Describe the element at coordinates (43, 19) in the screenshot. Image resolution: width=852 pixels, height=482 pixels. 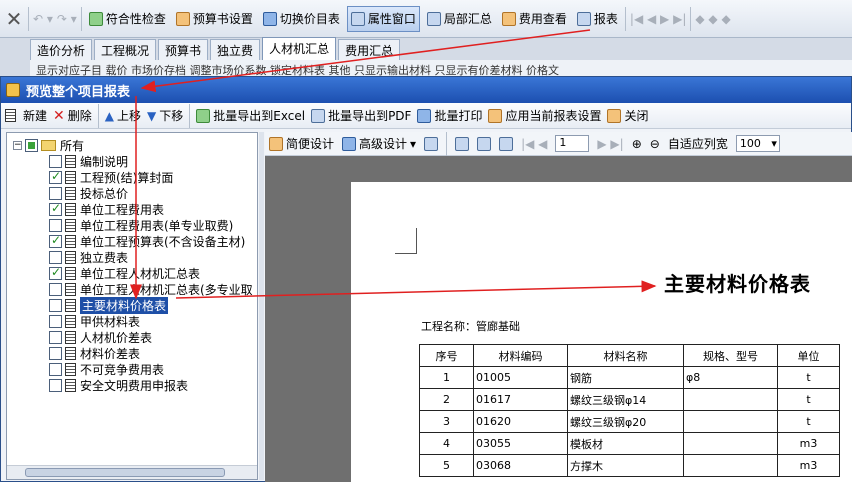
I see `undo-icon: ↶ ▾` at that location.